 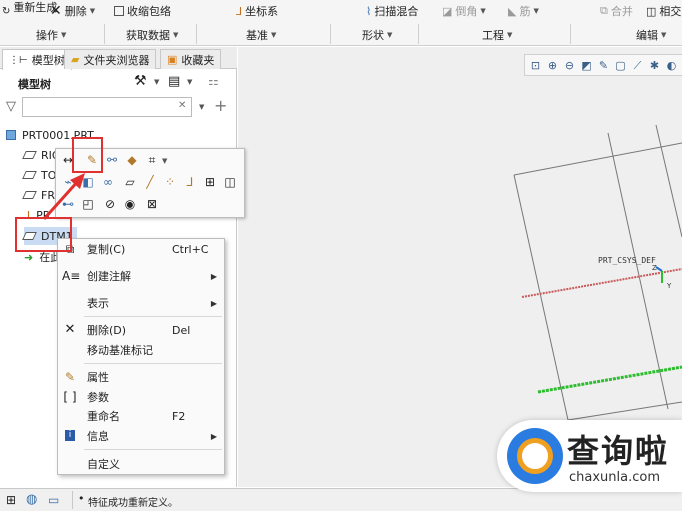 What do you see at coordinates (53, 500) in the screenshot?
I see `fullscreen-icon: ▭` at bounding box center [53, 500].